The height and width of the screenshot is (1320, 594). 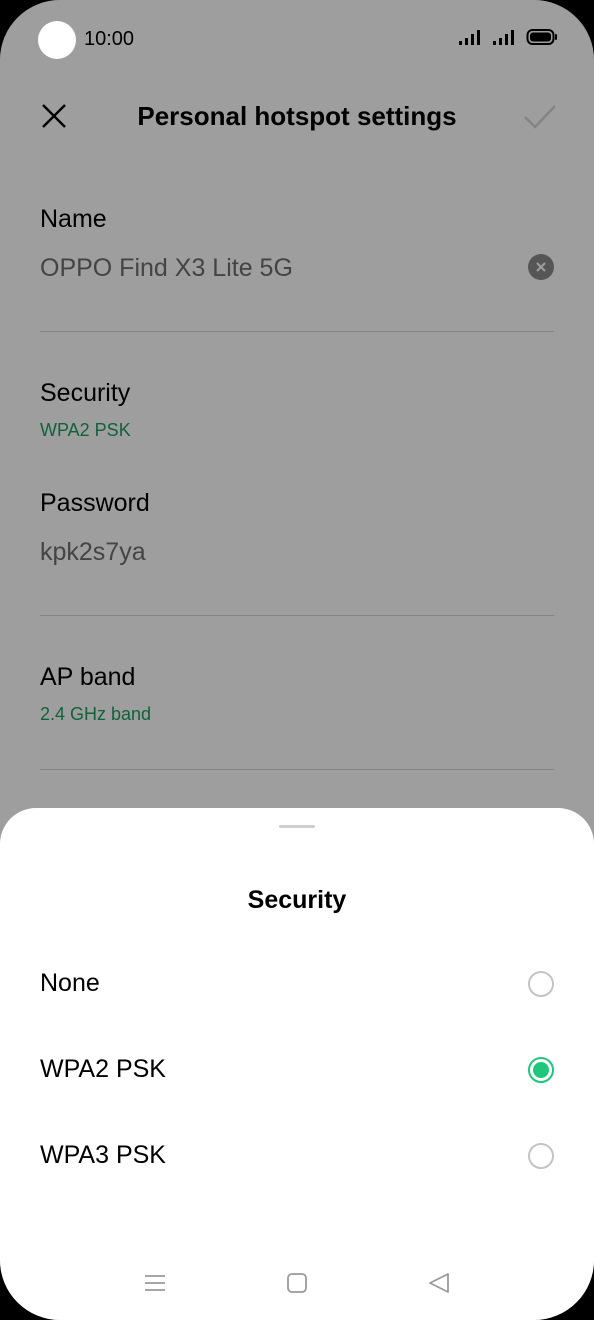 What do you see at coordinates (541, 1070) in the screenshot?
I see `radio-selected` at bounding box center [541, 1070].